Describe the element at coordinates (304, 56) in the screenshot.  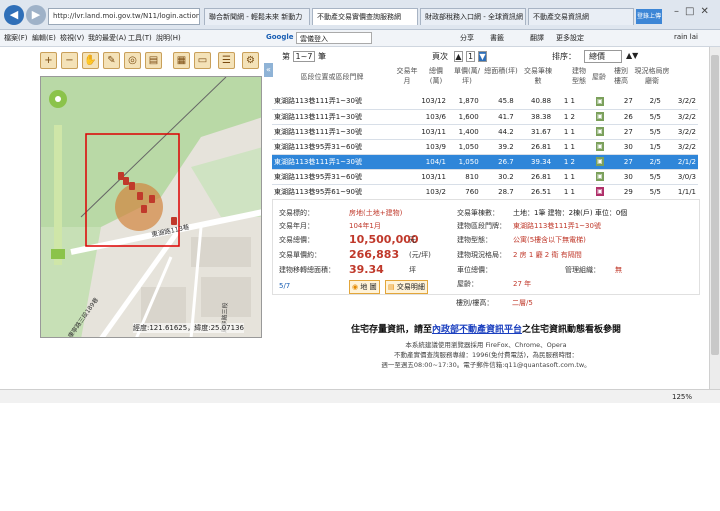
I see `page-range-select: 1~7` at that location.